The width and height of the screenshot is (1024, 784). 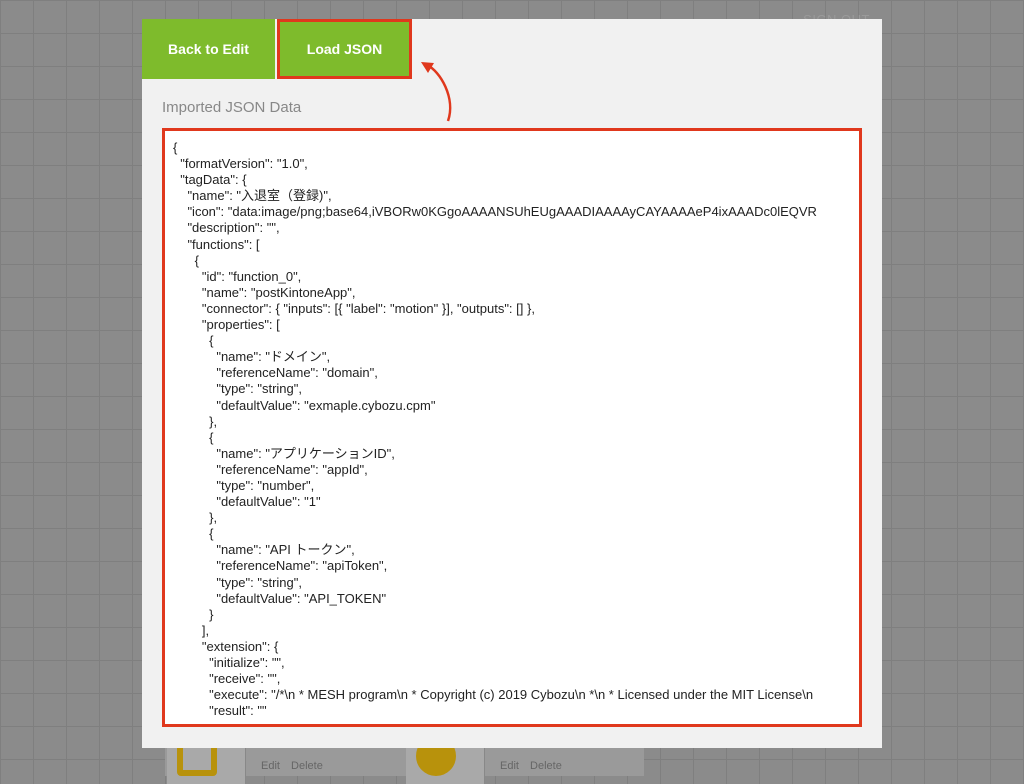 I want to click on json-line: "type": "number",, so click(x=244, y=485).